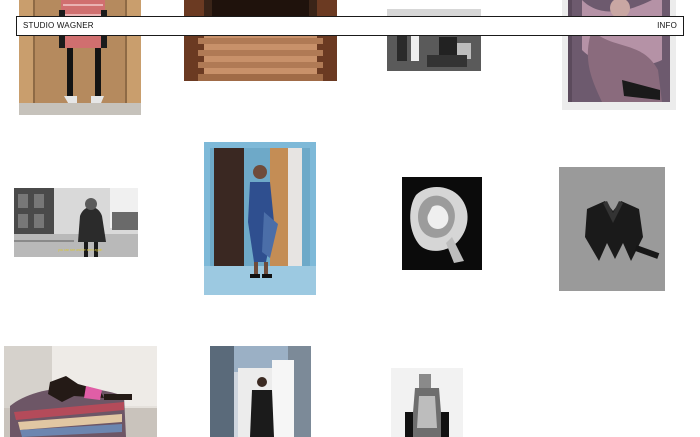  What do you see at coordinates (667, 26) in the screenshot?
I see `info-link: INFO` at bounding box center [667, 26].